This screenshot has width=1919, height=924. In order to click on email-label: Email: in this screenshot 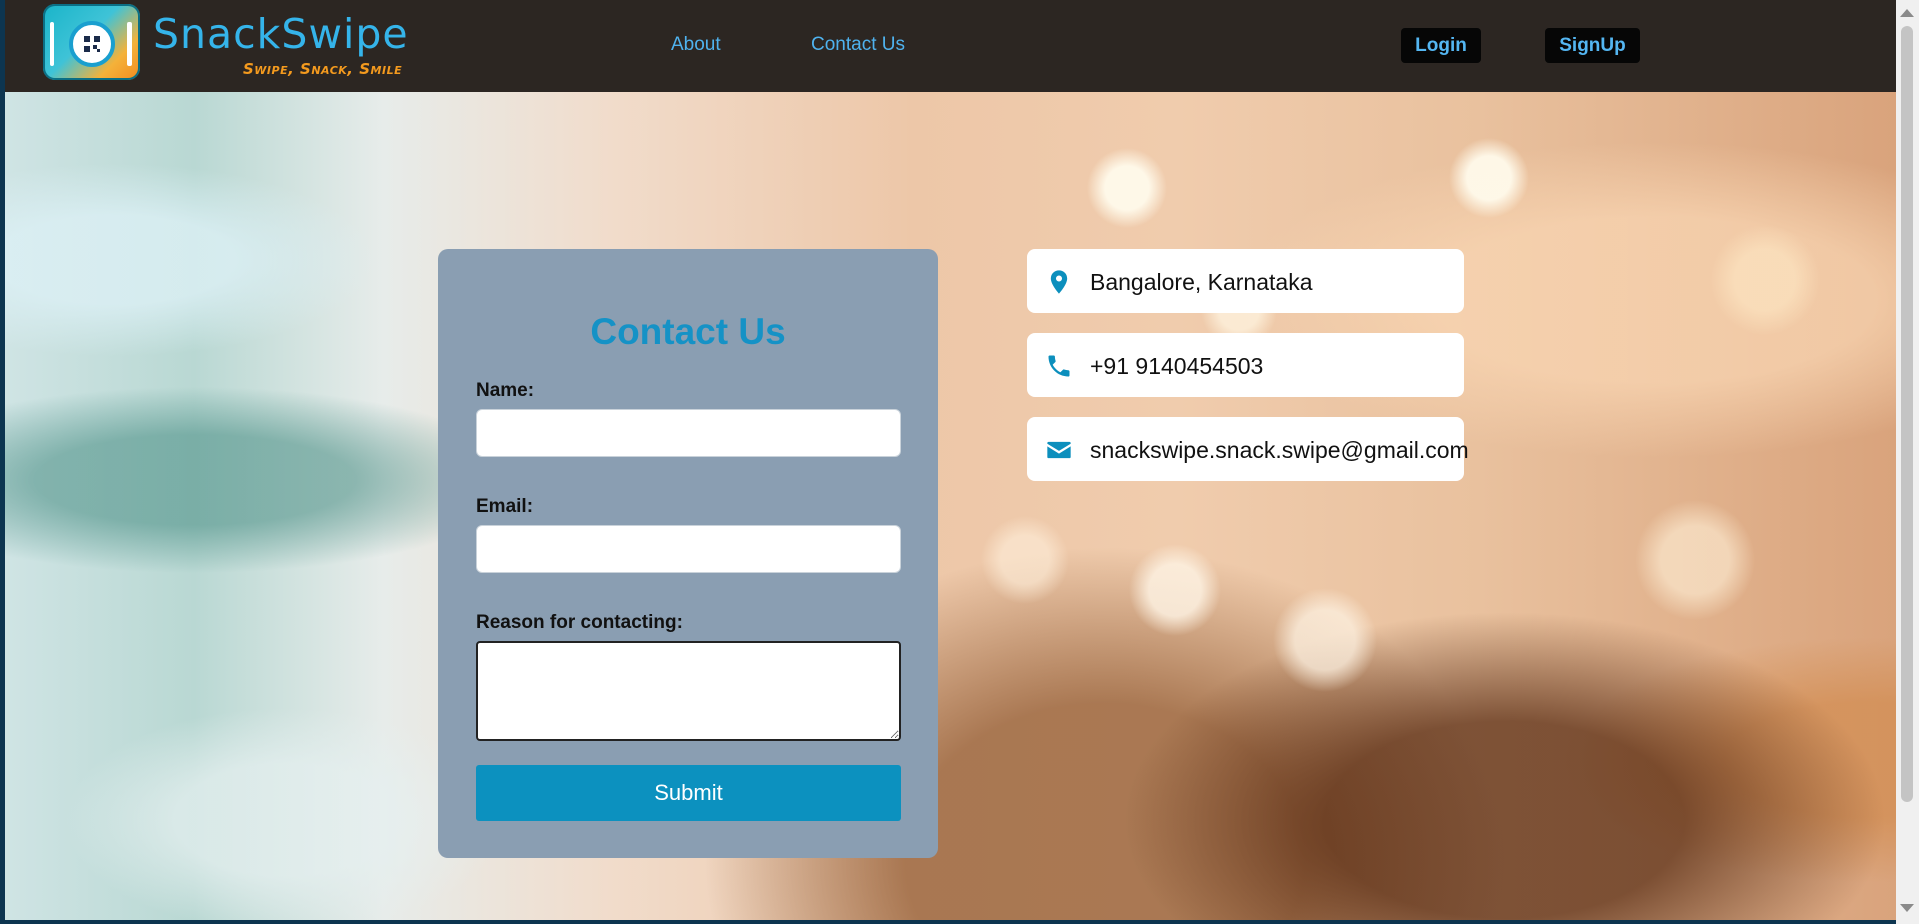, I will do `click(505, 506)`.